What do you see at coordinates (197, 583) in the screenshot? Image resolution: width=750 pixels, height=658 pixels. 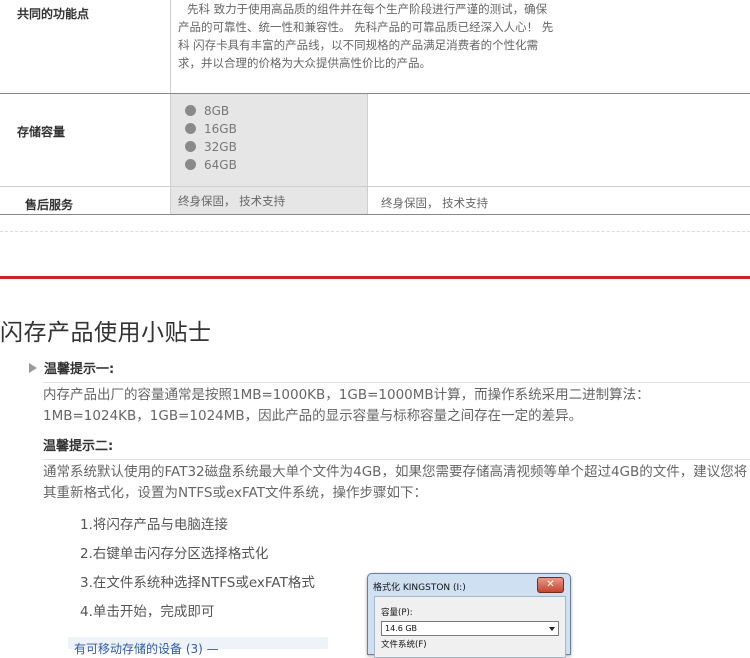 I see `step-item: 3.在文件系统种选择NTFS或exFAT格式` at bounding box center [197, 583].